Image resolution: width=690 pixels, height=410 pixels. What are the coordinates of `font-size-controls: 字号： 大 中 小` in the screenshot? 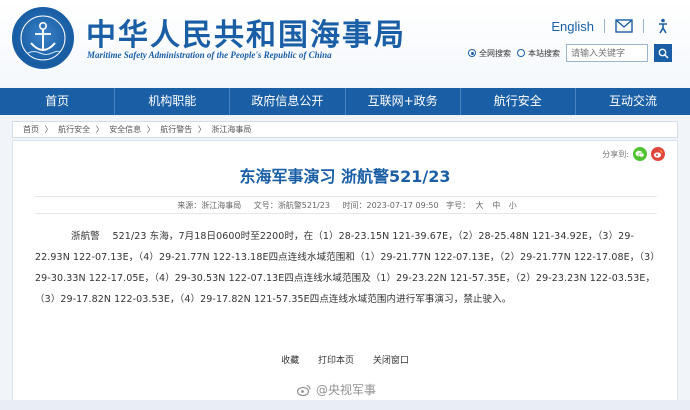 It's located at (483, 205).